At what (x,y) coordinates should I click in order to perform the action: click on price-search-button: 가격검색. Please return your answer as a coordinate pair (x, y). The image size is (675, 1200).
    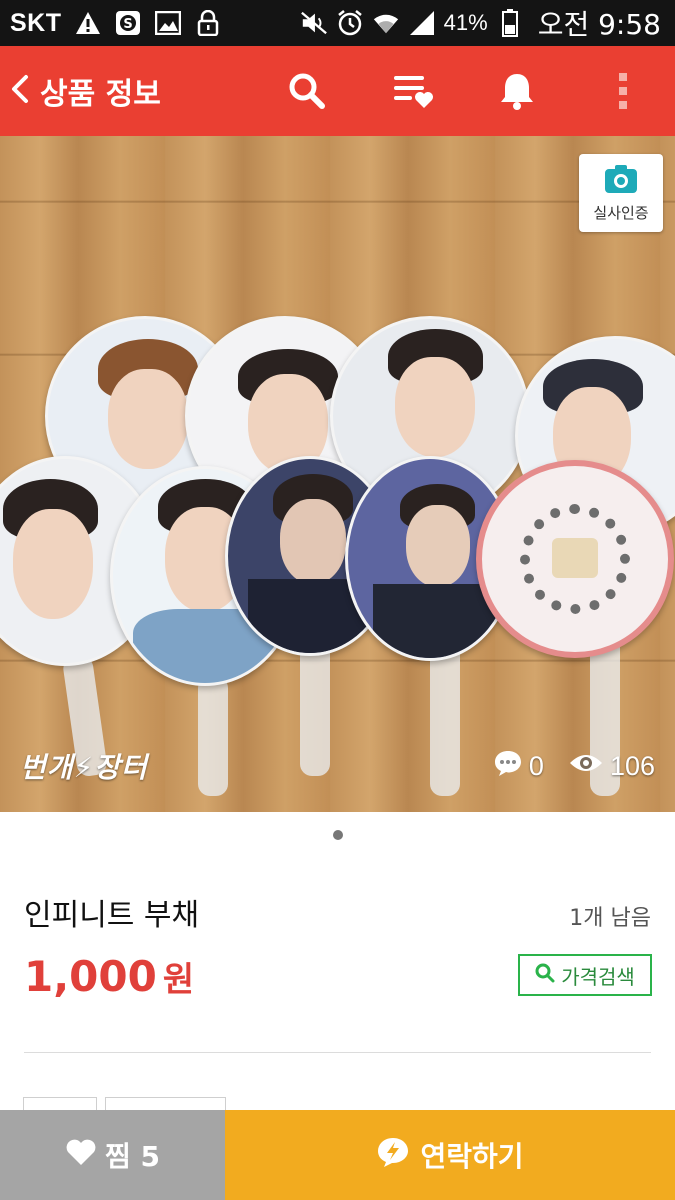
    Looking at the image, I should click on (585, 975).